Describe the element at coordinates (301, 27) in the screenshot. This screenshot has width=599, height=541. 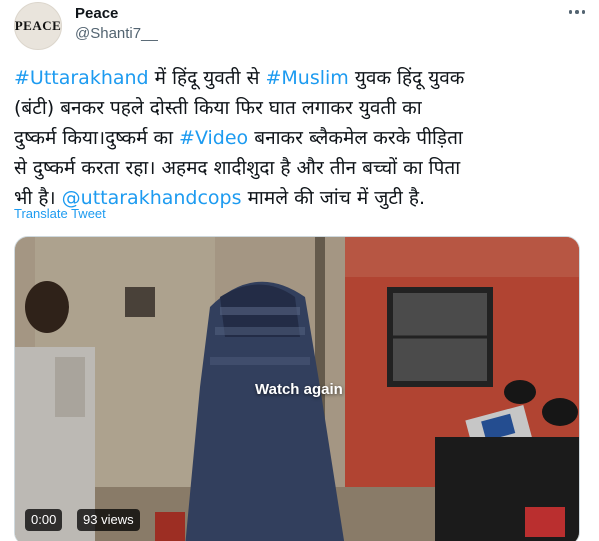
I see `tweet-header: PEACE Peace @Shanti7__` at that location.